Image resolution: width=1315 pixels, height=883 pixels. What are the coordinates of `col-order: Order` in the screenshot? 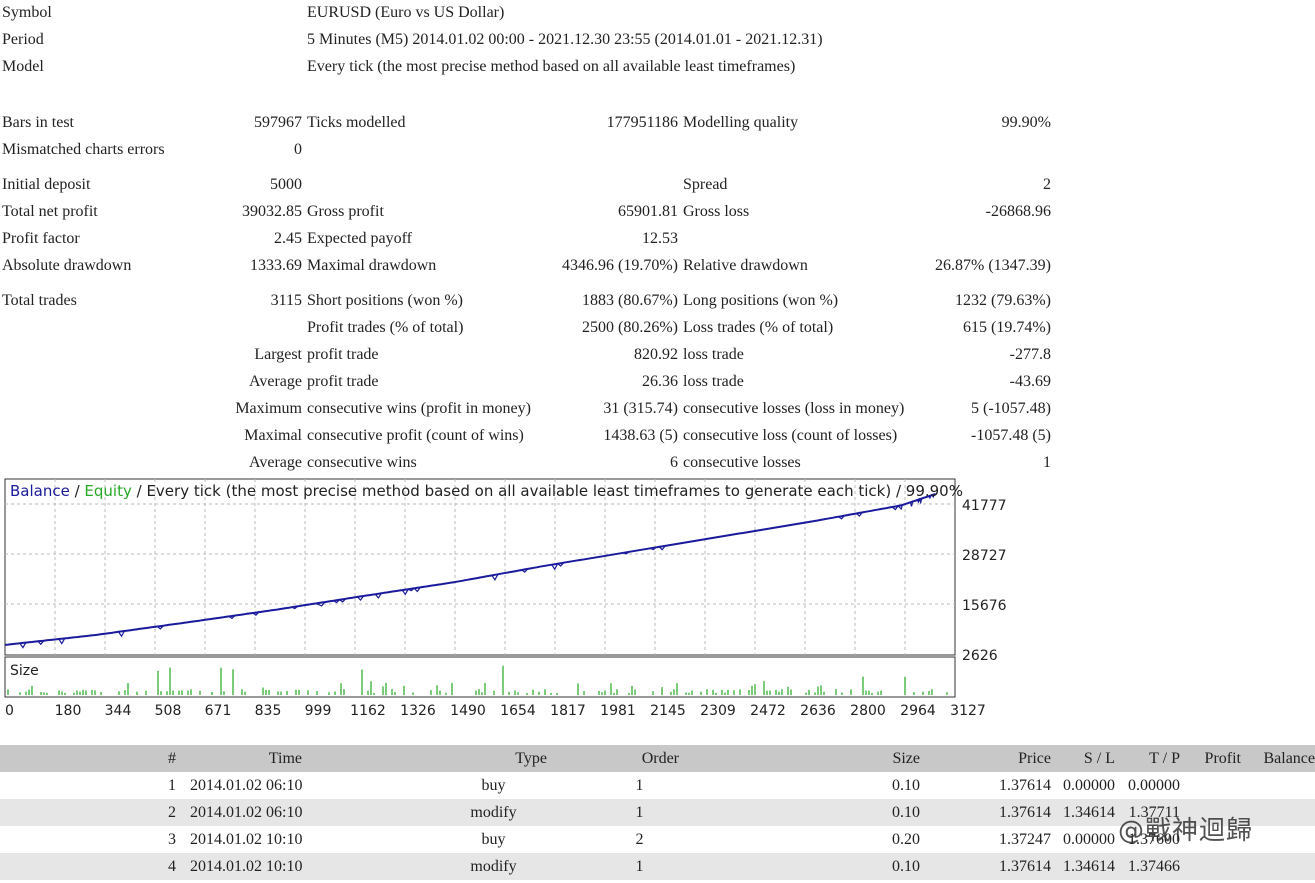 It's located at (660, 758).